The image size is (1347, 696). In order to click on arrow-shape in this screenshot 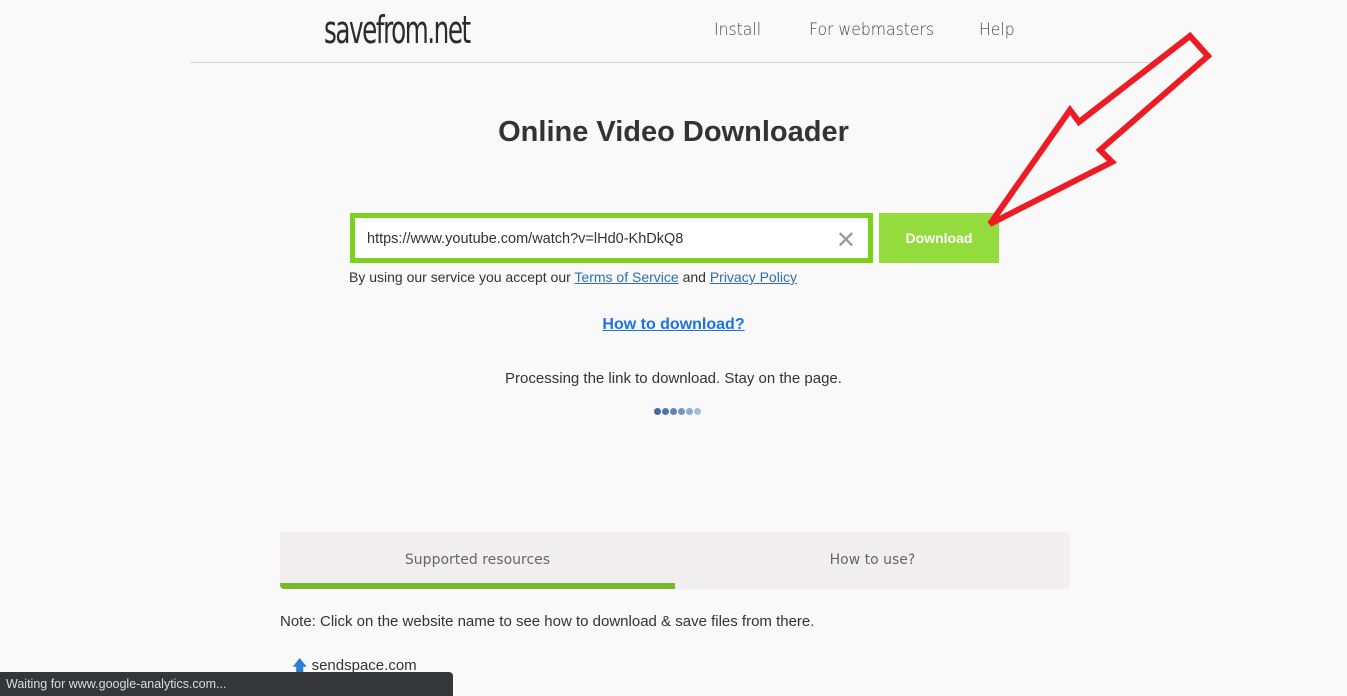, I will do `click(1100, 129)`.